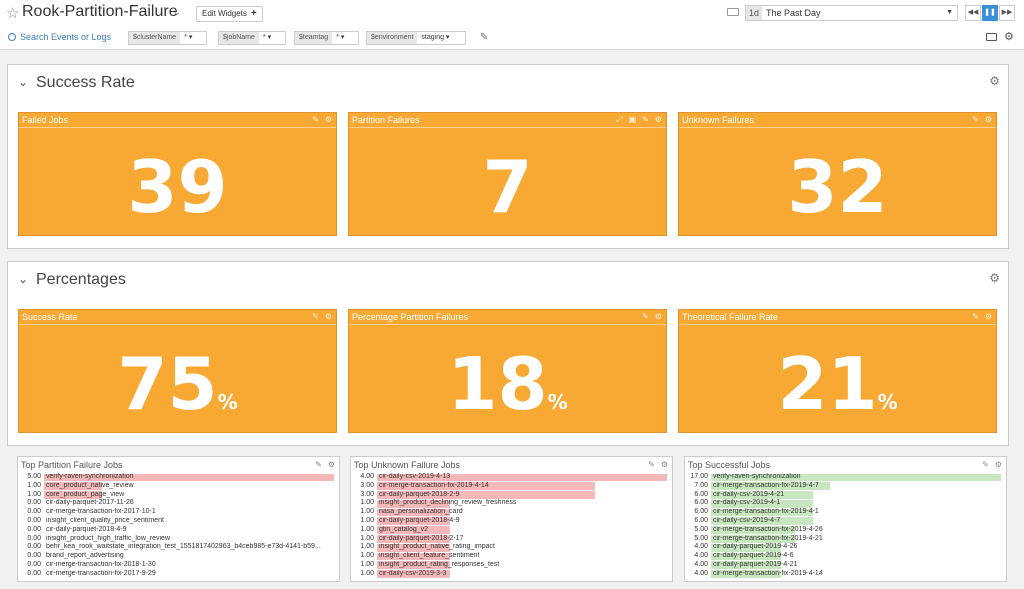 This screenshot has width=1024, height=589. What do you see at coordinates (441, 38) in the screenshot?
I see `var-value-select: staging ▾` at bounding box center [441, 38].